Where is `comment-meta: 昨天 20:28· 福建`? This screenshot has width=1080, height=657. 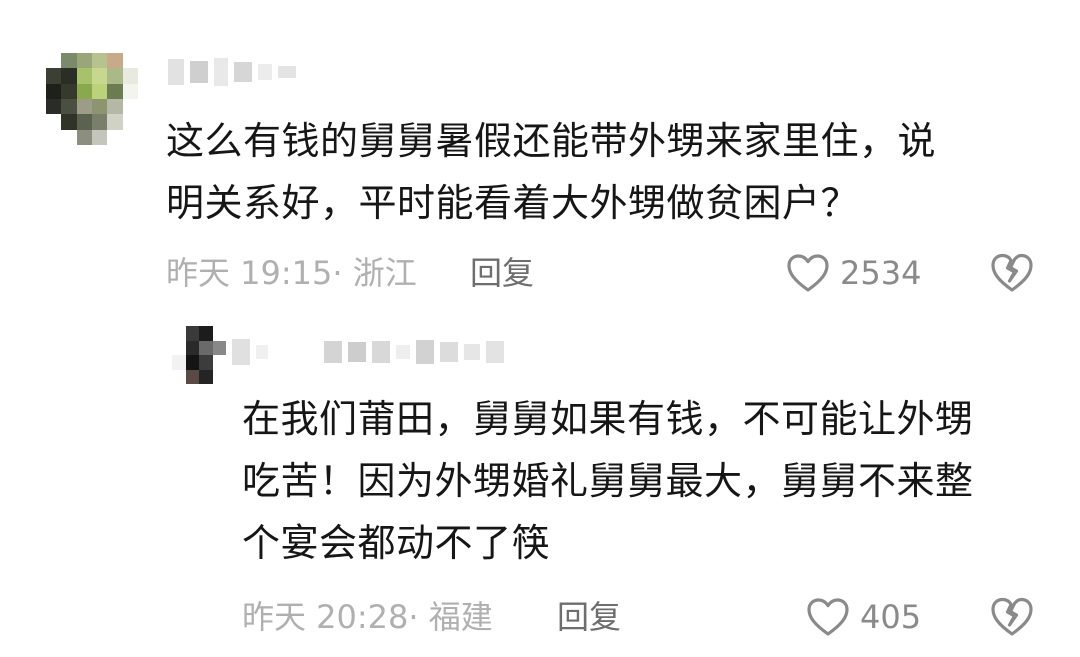 comment-meta: 昨天 20:28· 福建 is located at coordinates (367, 617).